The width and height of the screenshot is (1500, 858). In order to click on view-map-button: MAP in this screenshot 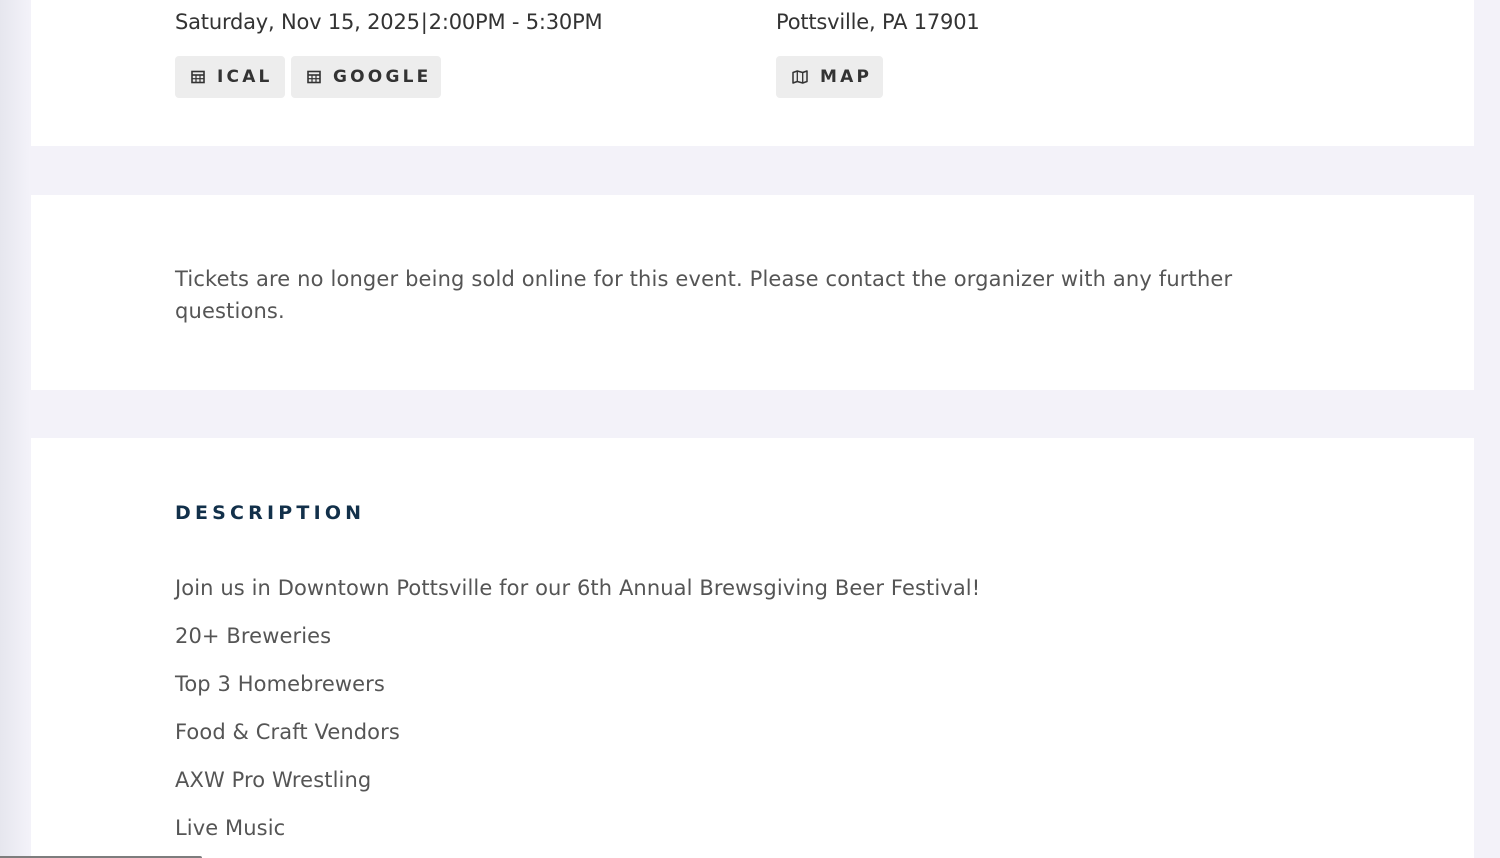, I will do `click(829, 77)`.